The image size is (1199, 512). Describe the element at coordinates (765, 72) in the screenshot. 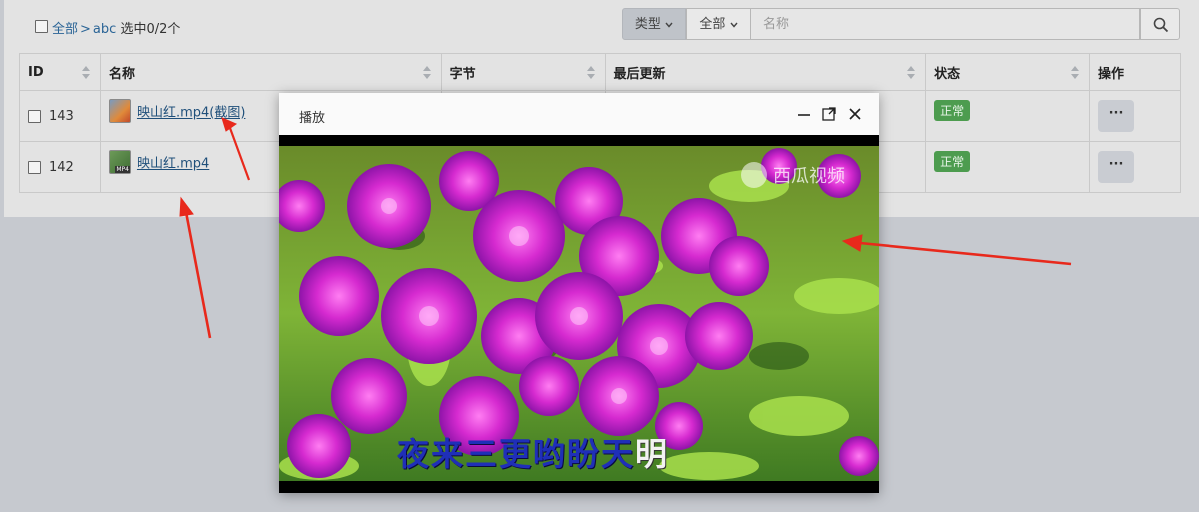

I see `column-header-updated: 最后更新` at that location.